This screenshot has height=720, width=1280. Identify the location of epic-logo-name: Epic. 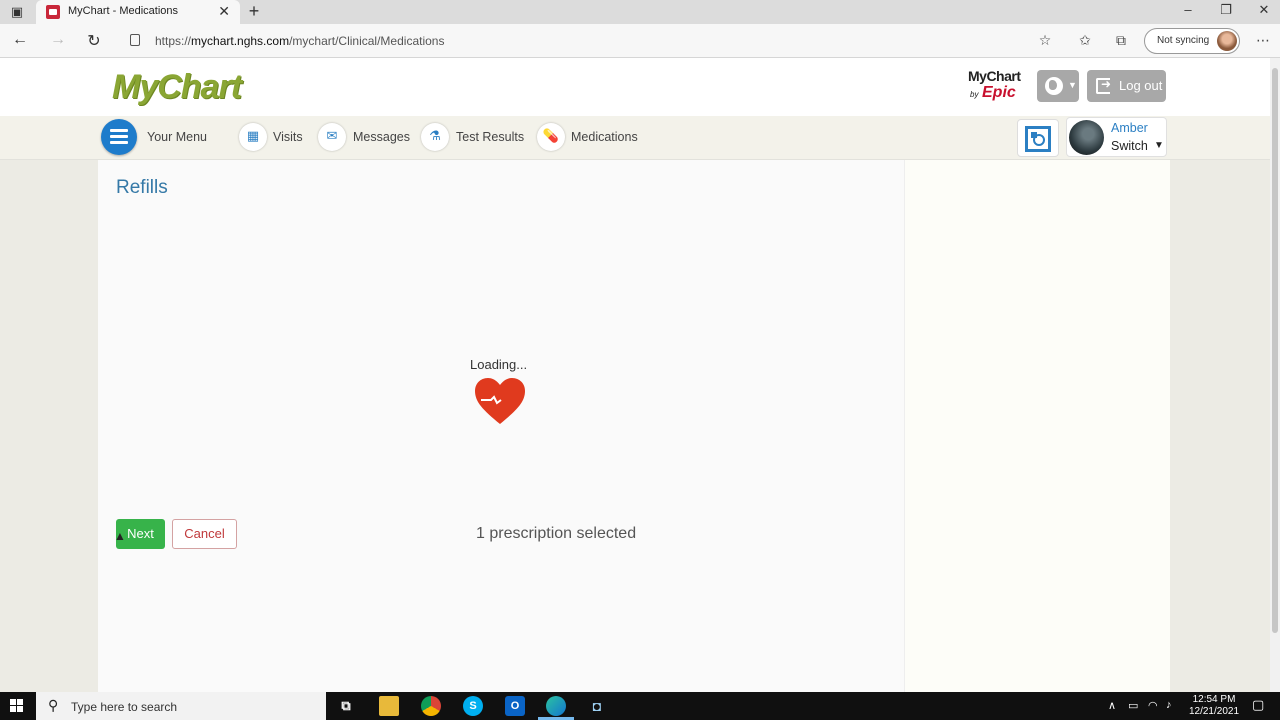
(999, 92).